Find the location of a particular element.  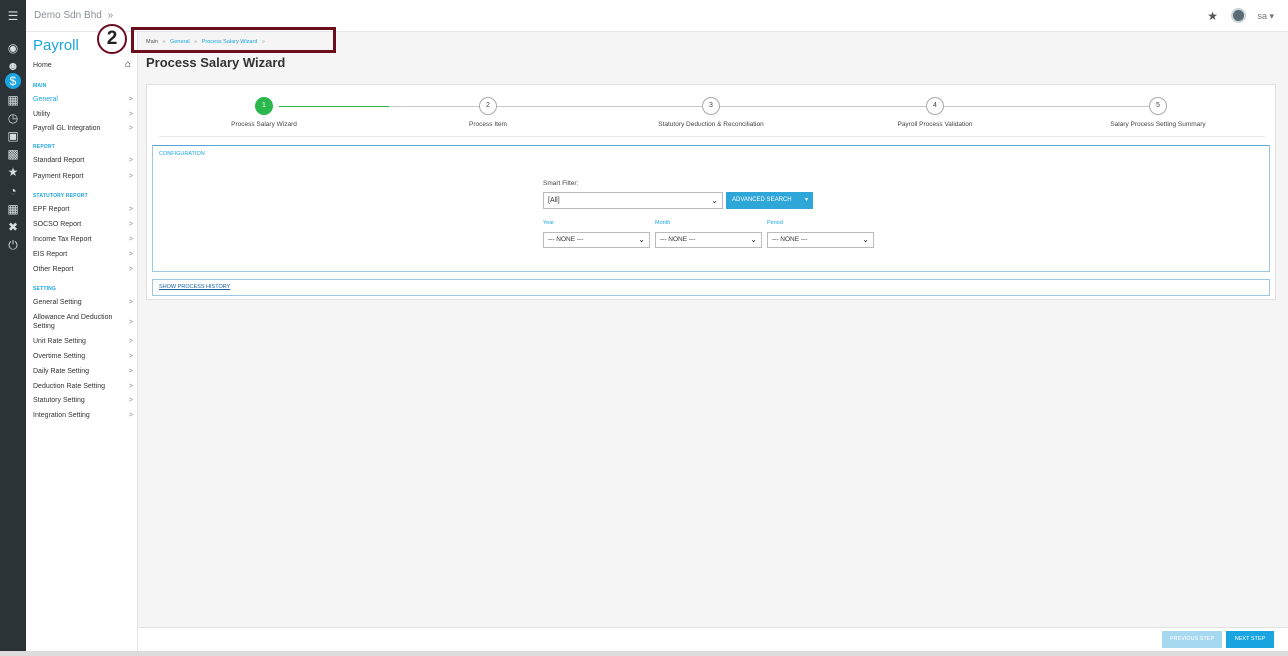

period-select: --- NONE --- ⌄ is located at coordinates (820, 240).